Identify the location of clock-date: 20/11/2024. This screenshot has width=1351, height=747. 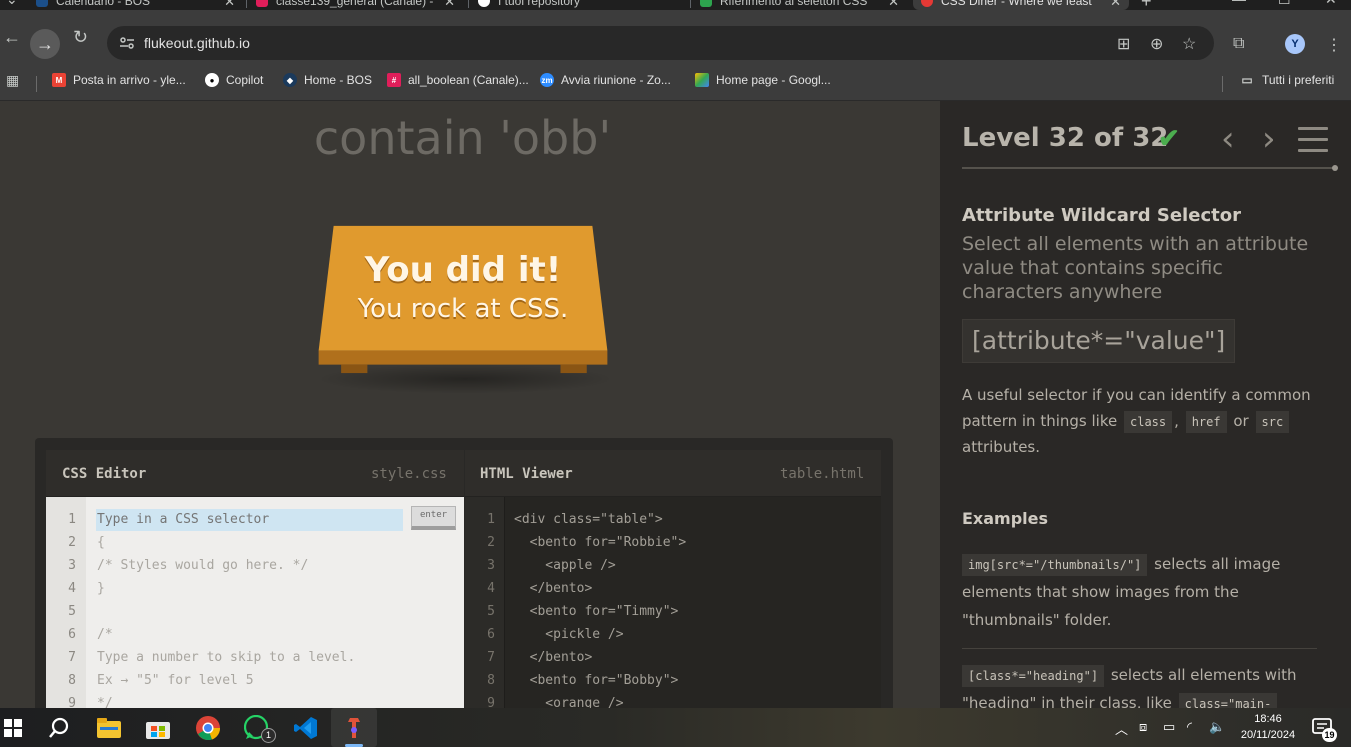
(1268, 735).